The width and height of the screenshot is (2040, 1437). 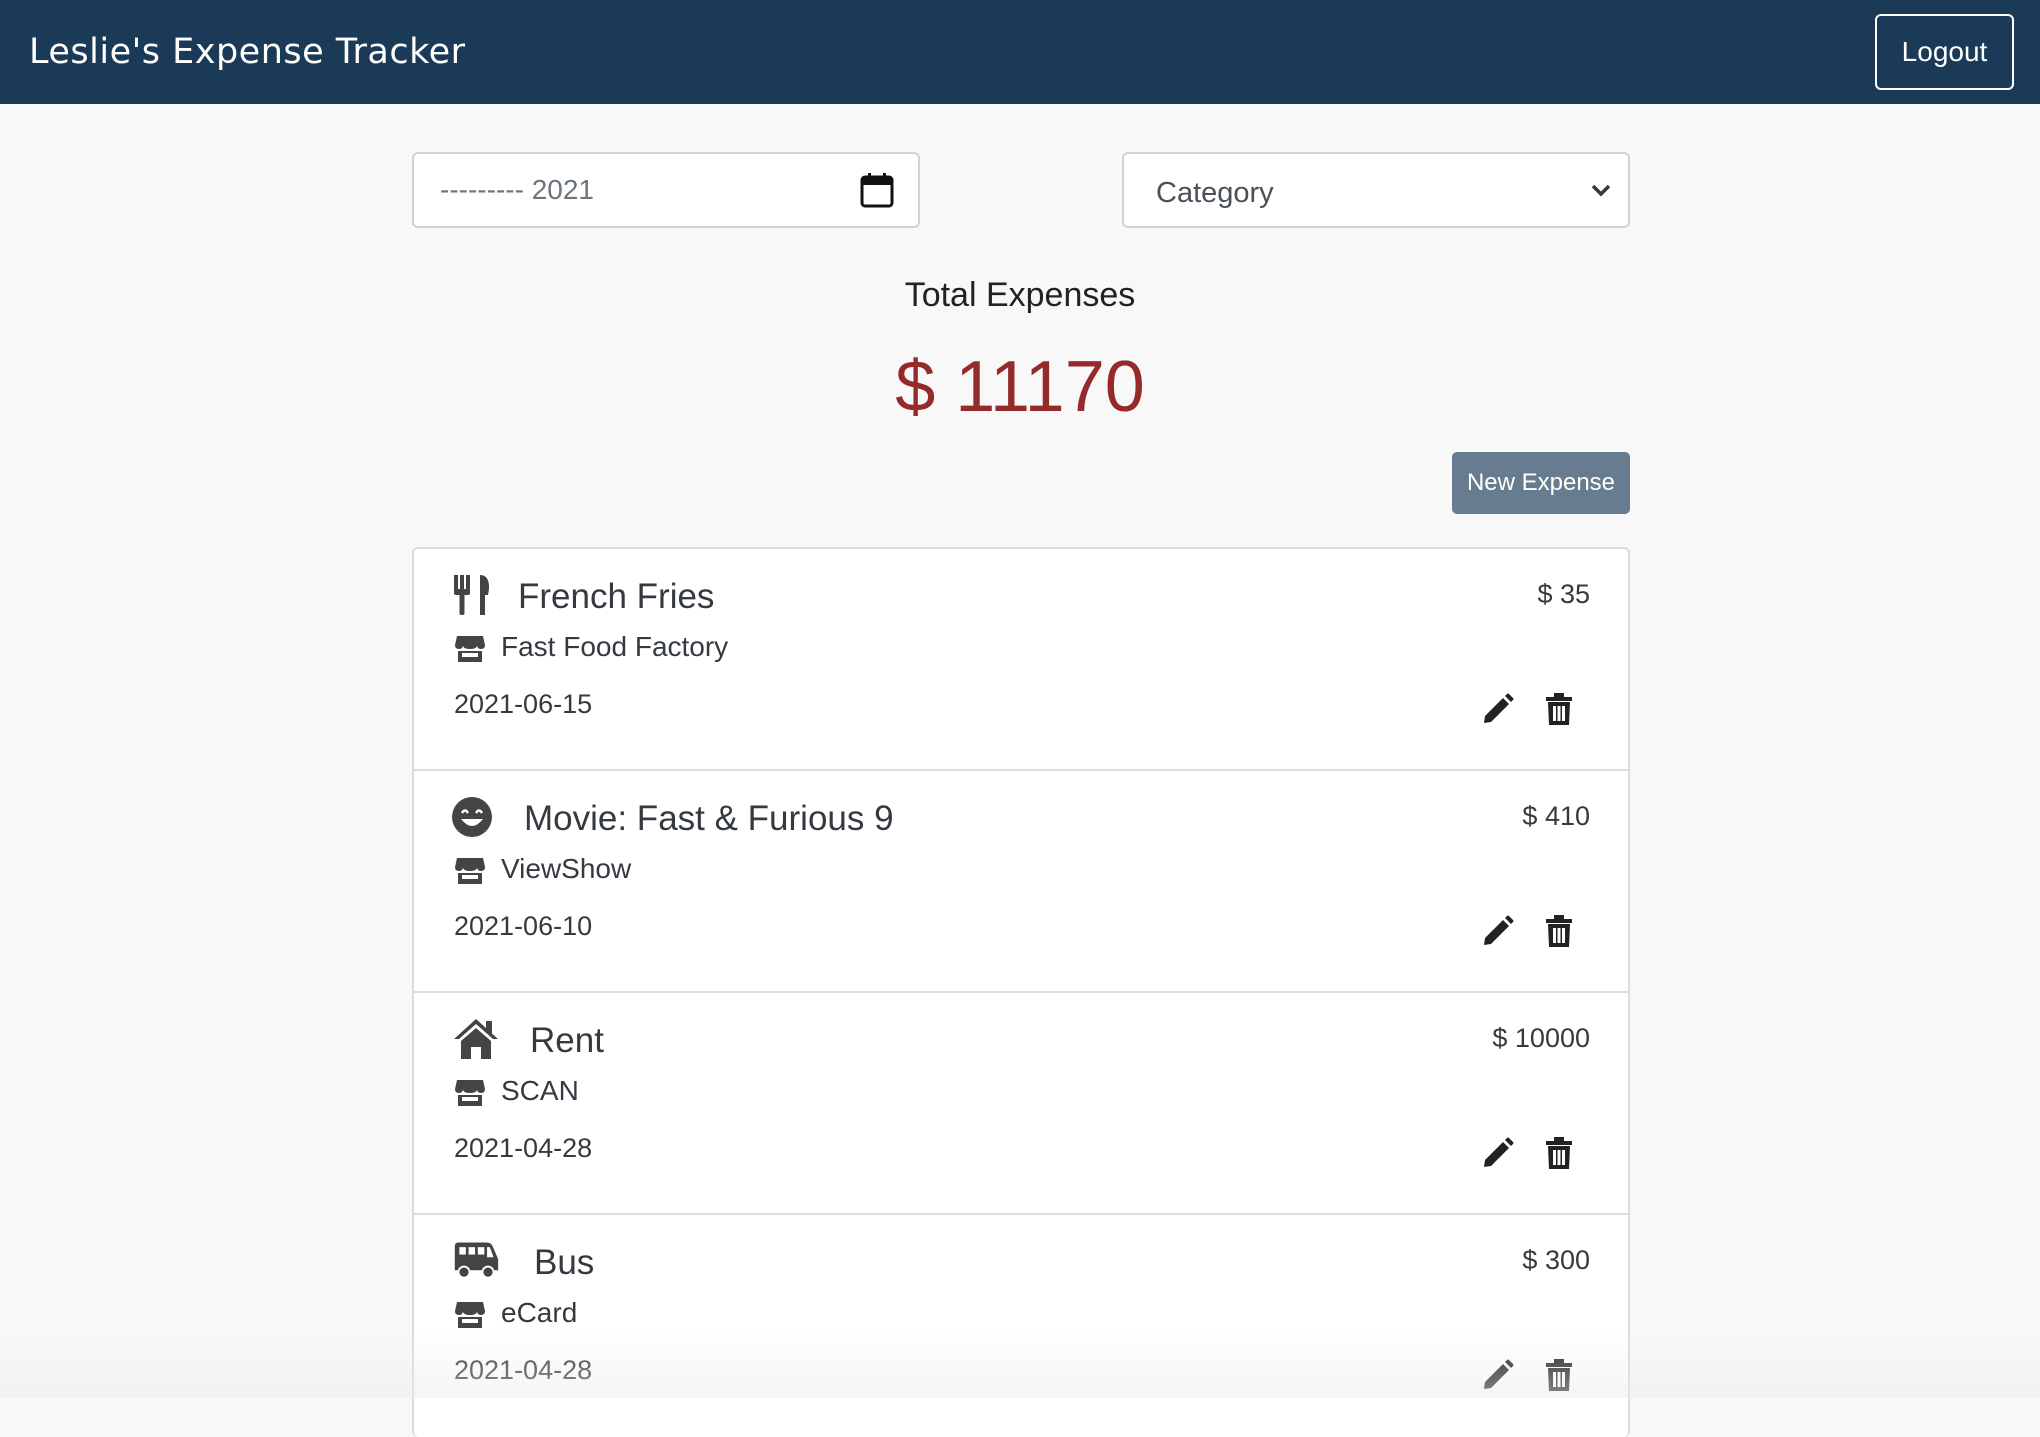 What do you see at coordinates (476, 1260) in the screenshot?
I see `bus-icon` at bounding box center [476, 1260].